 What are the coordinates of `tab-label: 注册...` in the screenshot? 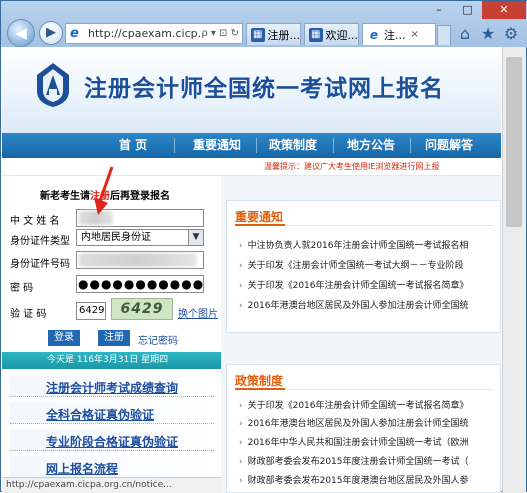 It's located at (284, 35).